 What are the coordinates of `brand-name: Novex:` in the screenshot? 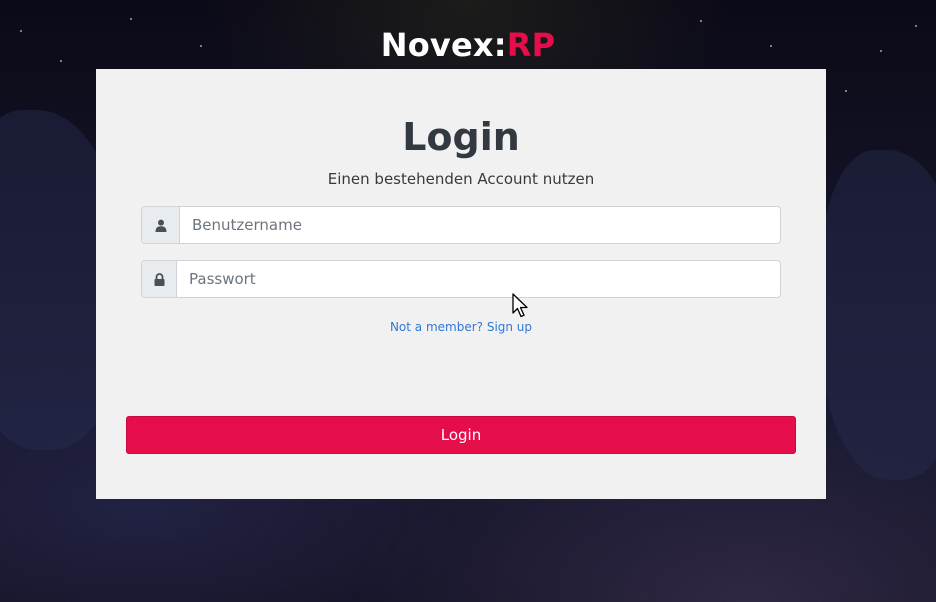 It's located at (443, 45).